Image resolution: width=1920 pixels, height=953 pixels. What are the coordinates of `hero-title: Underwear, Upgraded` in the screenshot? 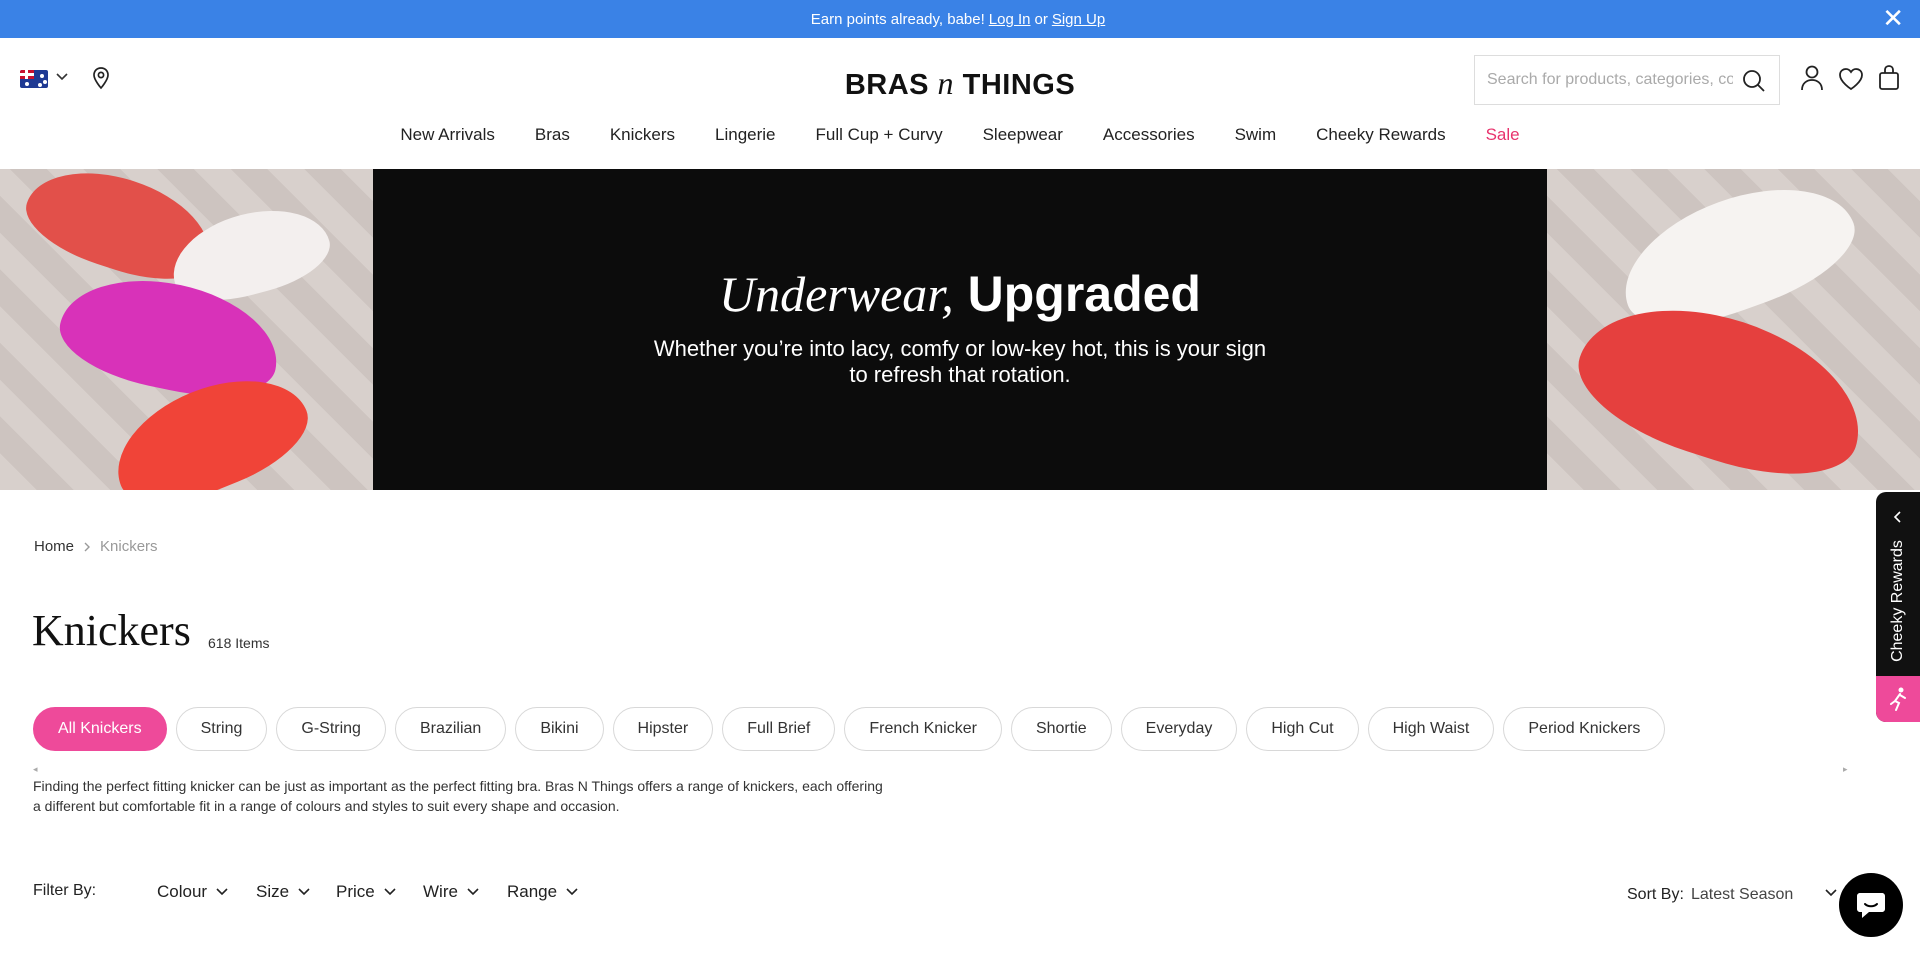 It's located at (960, 294).